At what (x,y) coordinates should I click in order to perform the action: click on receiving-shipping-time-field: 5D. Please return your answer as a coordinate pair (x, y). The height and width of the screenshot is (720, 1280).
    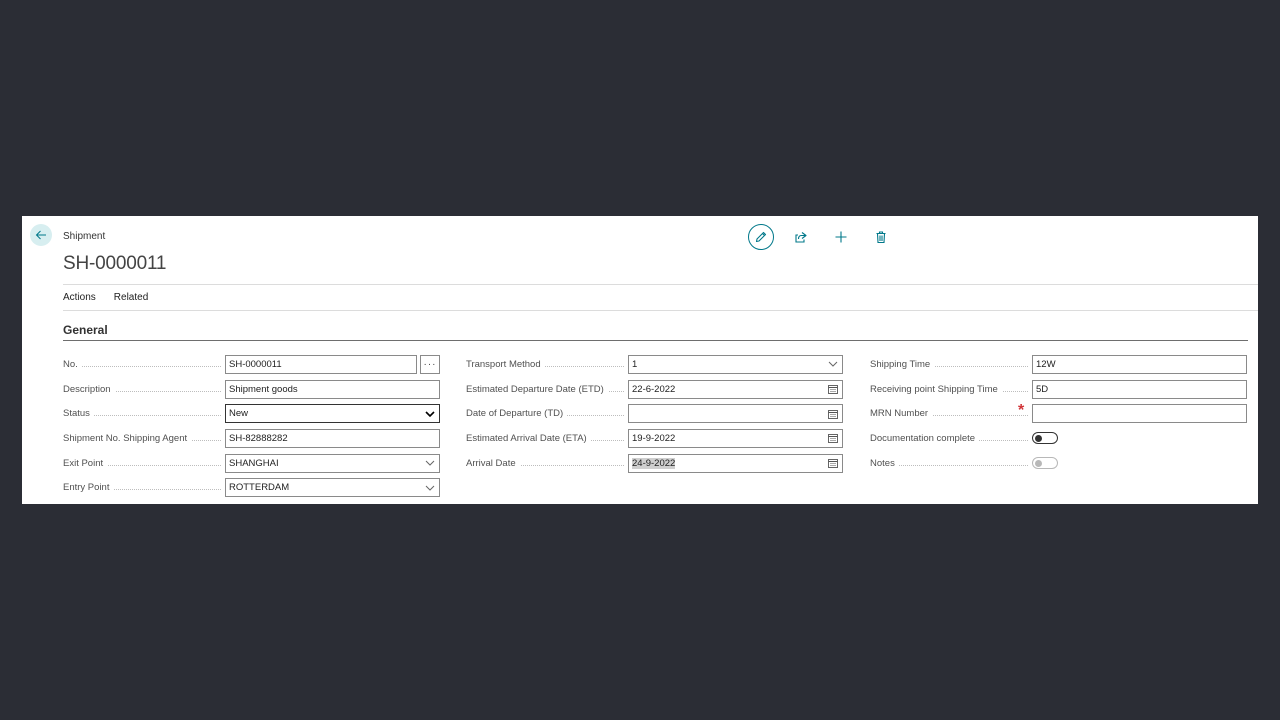
    Looking at the image, I should click on (1139, 389).